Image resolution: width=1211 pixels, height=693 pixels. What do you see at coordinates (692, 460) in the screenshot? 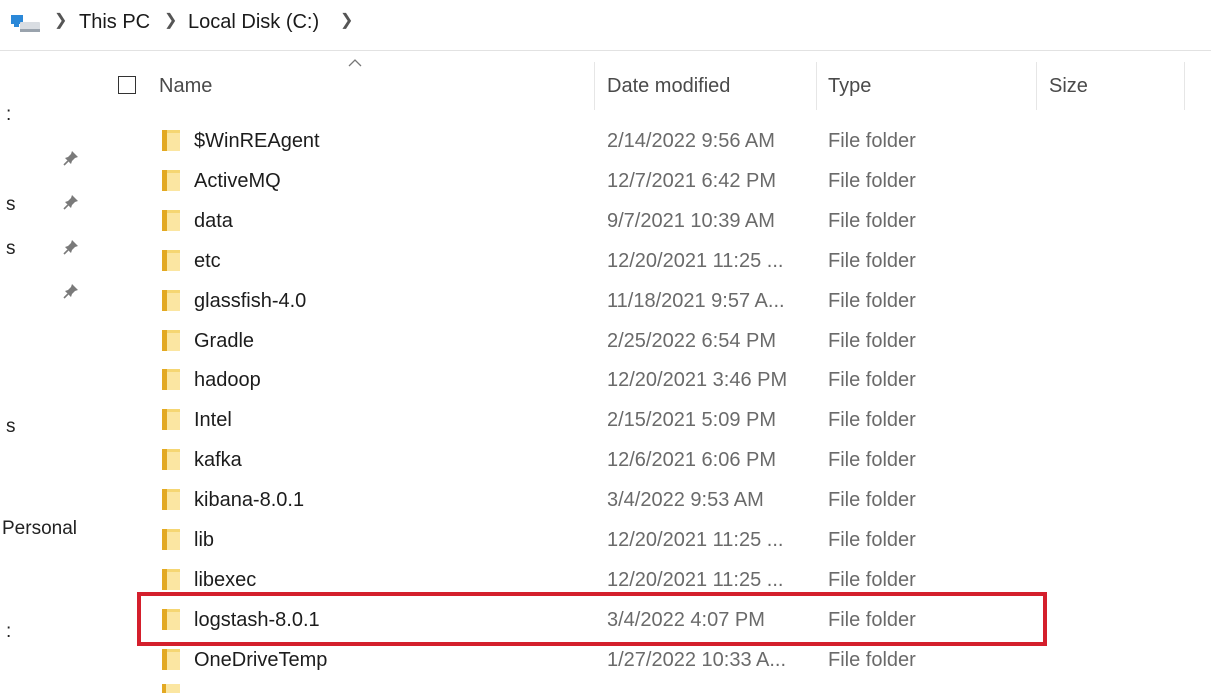
I see `file-date-modified: 12/6/2021 6:06 PM` at bounding box center [692, 460].